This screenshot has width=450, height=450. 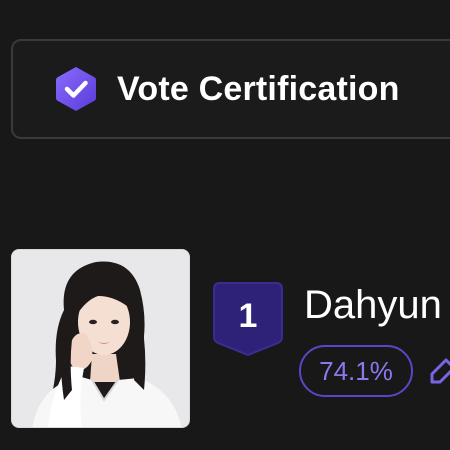 What do you see at coordinates (439, 370) in the screenshot?
I see `pencil-icon` at bounding box center [439, 370].